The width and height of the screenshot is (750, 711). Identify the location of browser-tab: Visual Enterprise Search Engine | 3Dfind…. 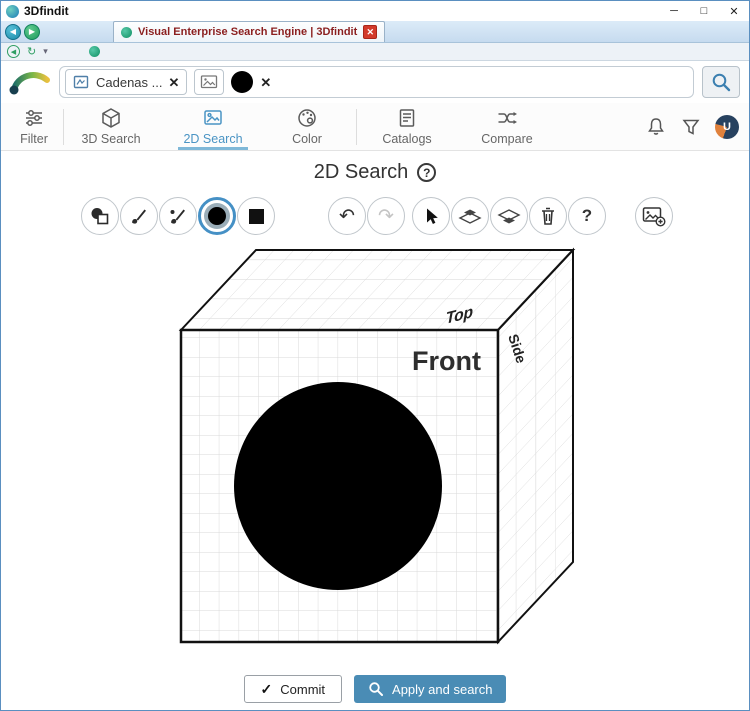
(249, 31).